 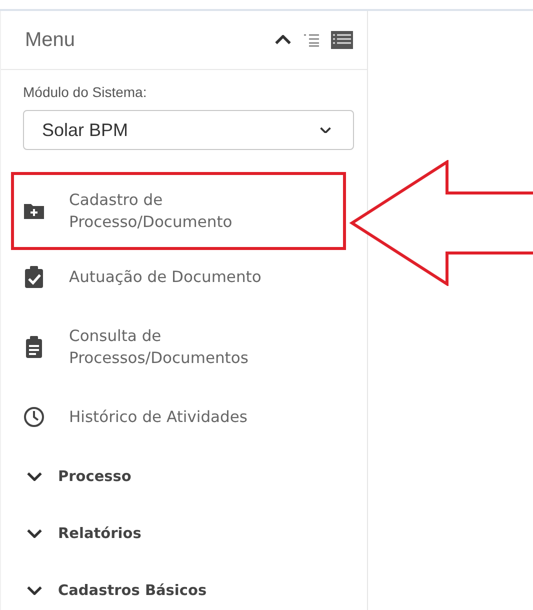 I want to click on menu-item: Consulta de Processos/Documentos, so click(x=178, y=347).